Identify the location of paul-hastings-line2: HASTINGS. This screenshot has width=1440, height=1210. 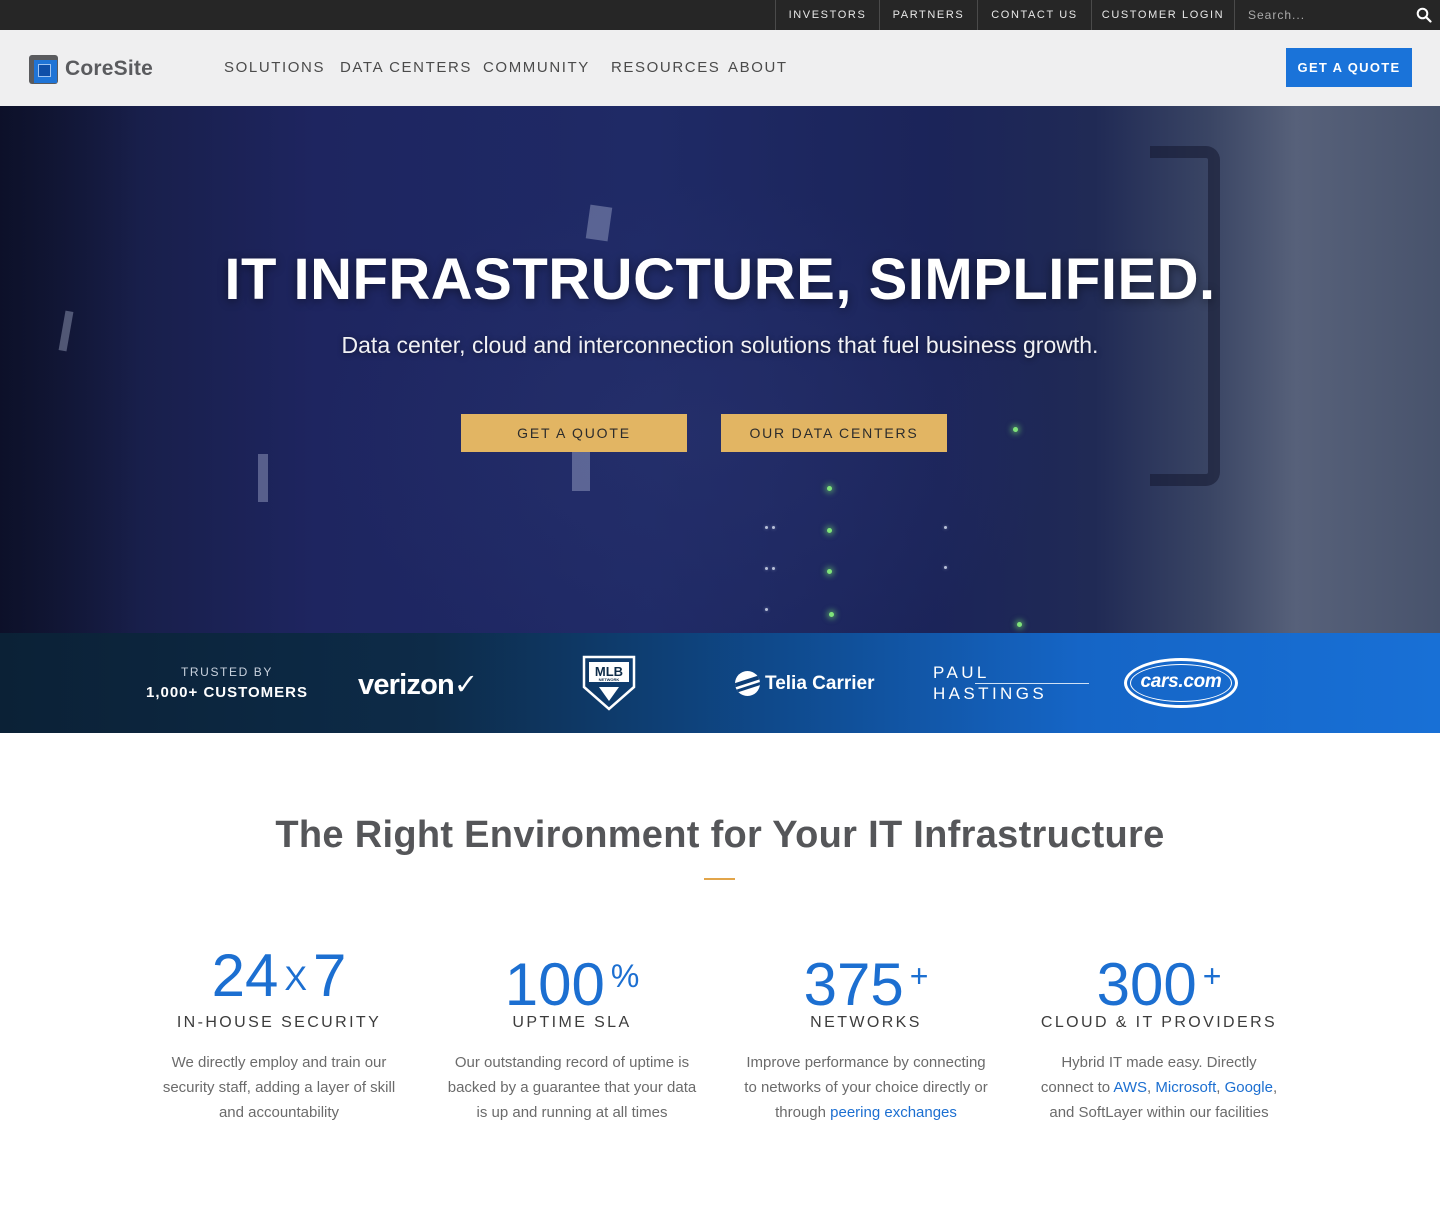
(990, 693).